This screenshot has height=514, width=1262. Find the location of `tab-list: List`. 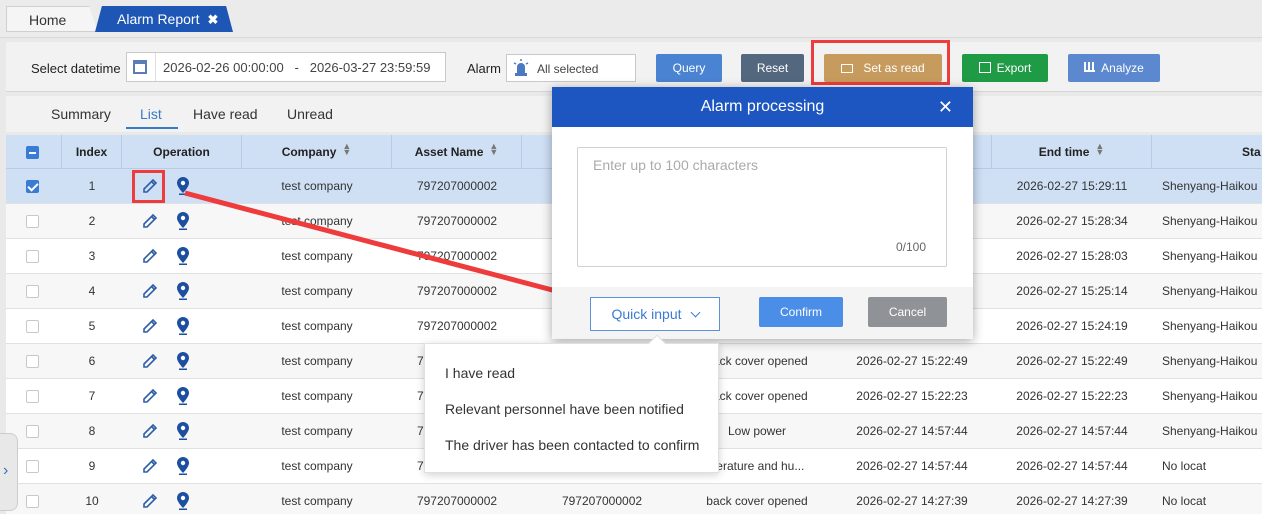

tab-list: List is located at coordinates (151, 114).